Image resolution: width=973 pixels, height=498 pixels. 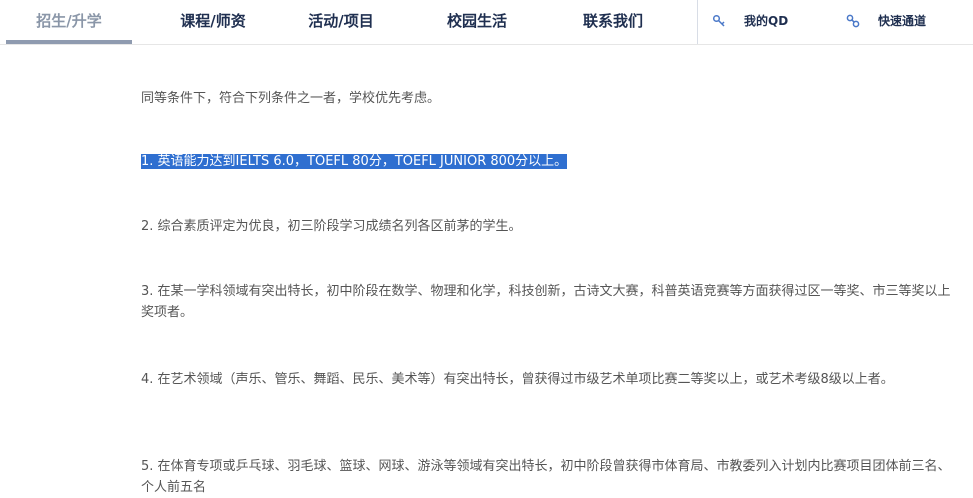 I want to click on nav-admissions: 招生/升学, so click(x=69, y=22).